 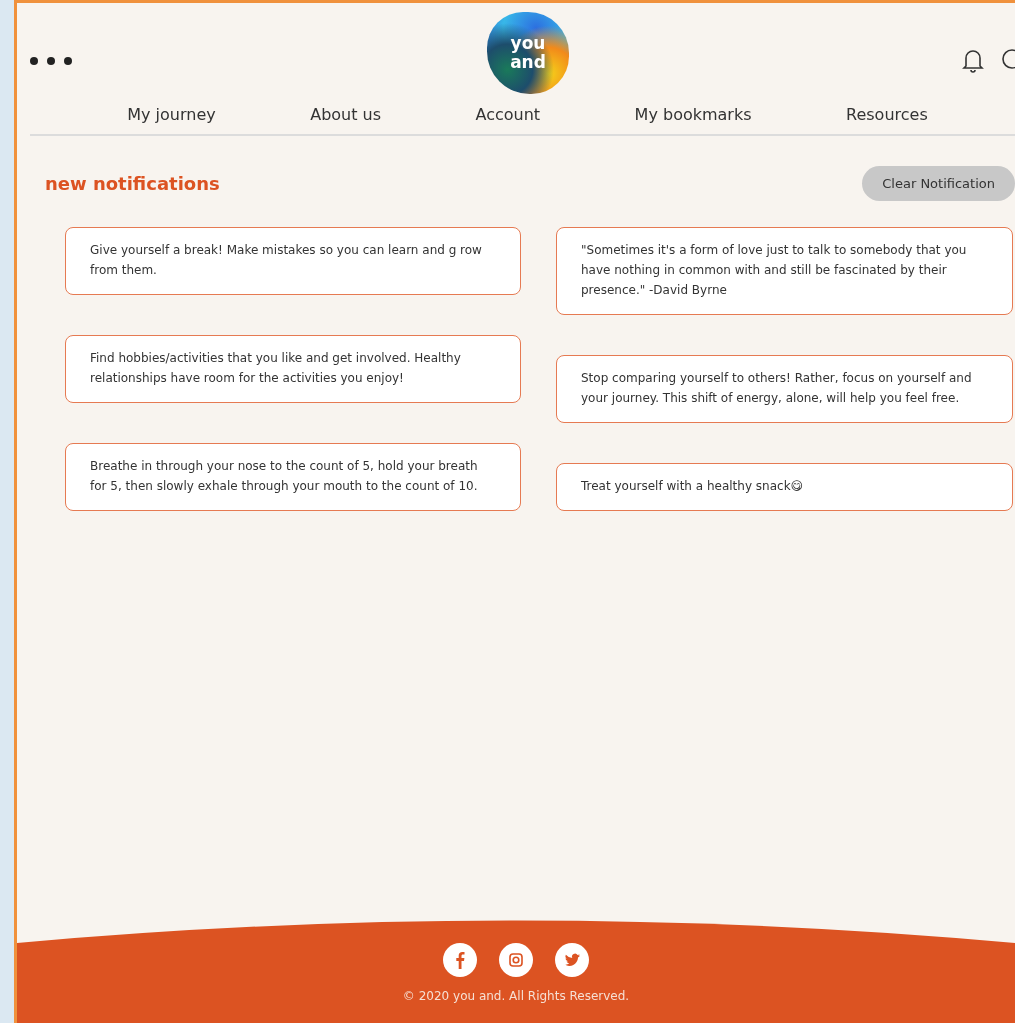 What do you see at coordinates (508, 114) in the screenshot?
I see `nav-link: Account` at bounding box center [508, 114].